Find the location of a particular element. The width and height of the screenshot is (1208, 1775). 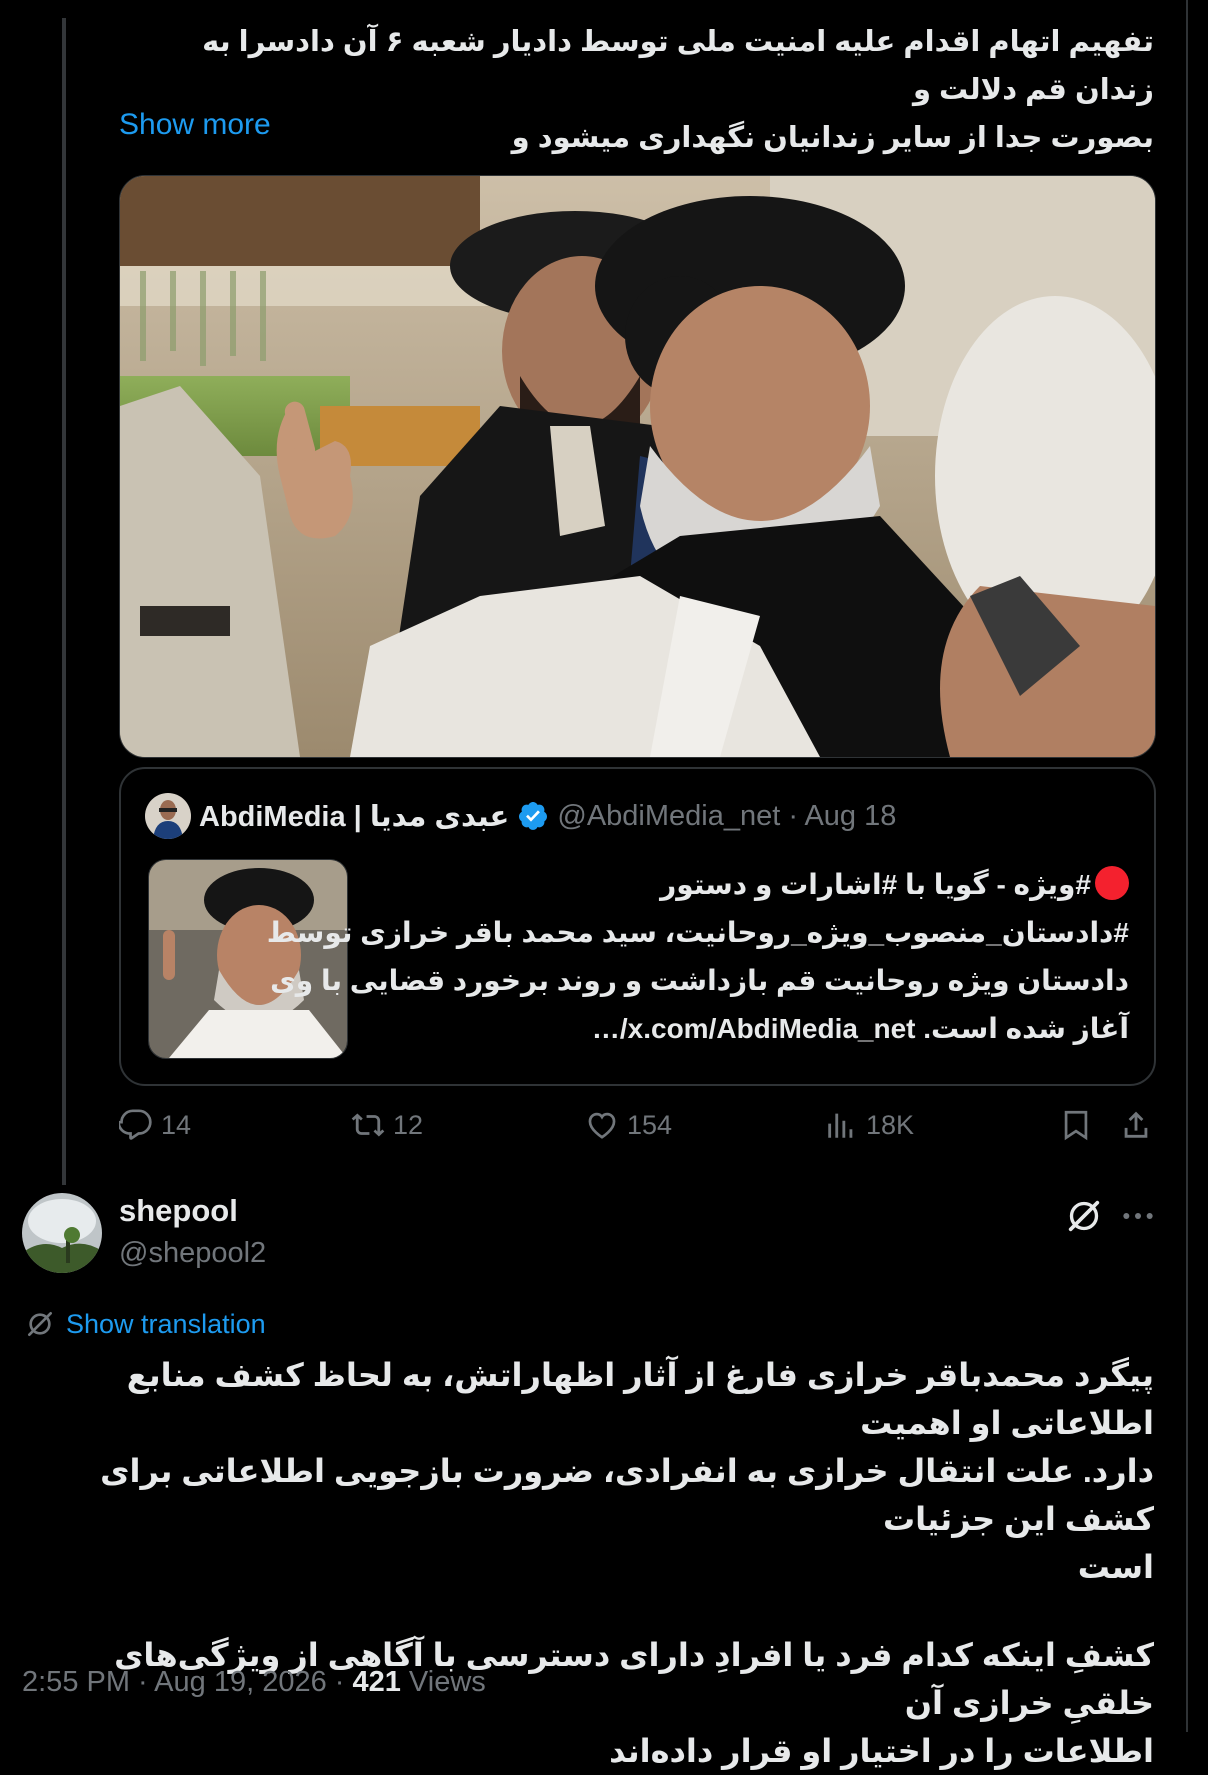

share-icon is located at coordinates (1136, 1124).